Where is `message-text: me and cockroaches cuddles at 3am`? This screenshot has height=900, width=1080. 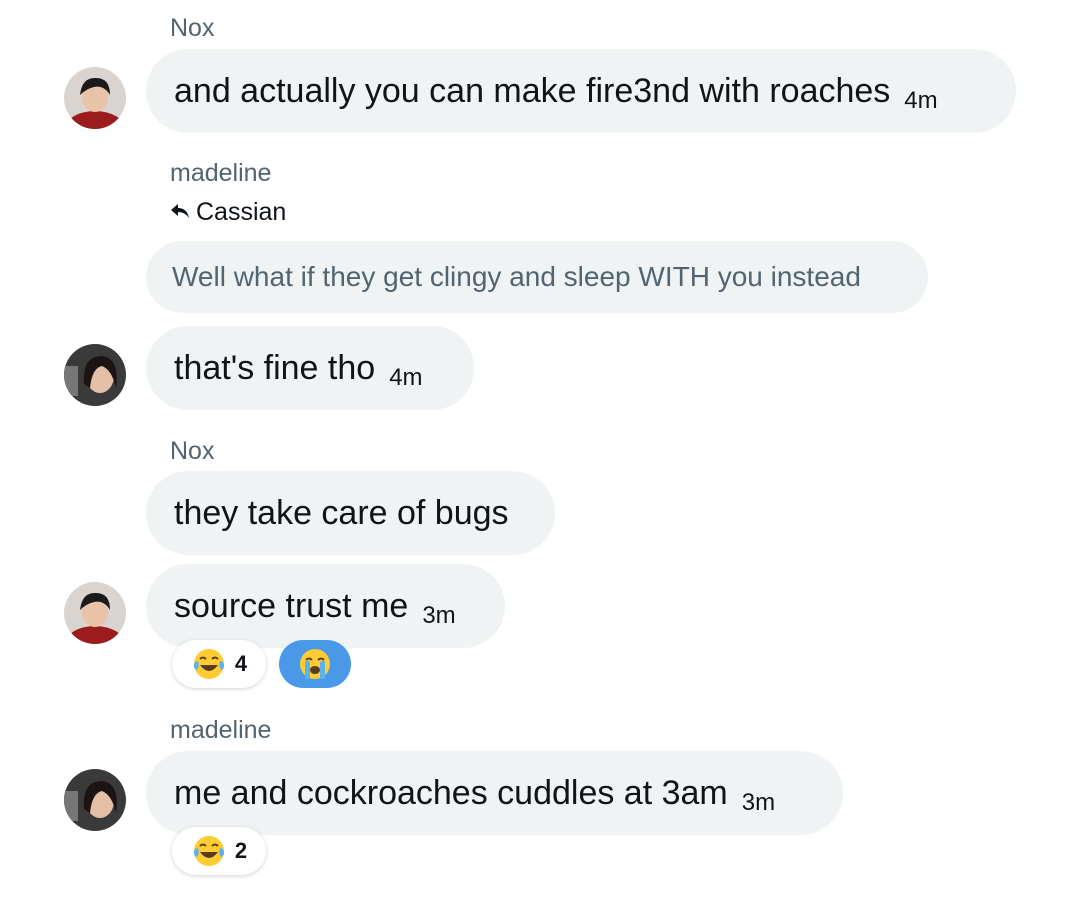 message-text: me and cockroaches cuddles at 3am is located at coordinates (451, 792).